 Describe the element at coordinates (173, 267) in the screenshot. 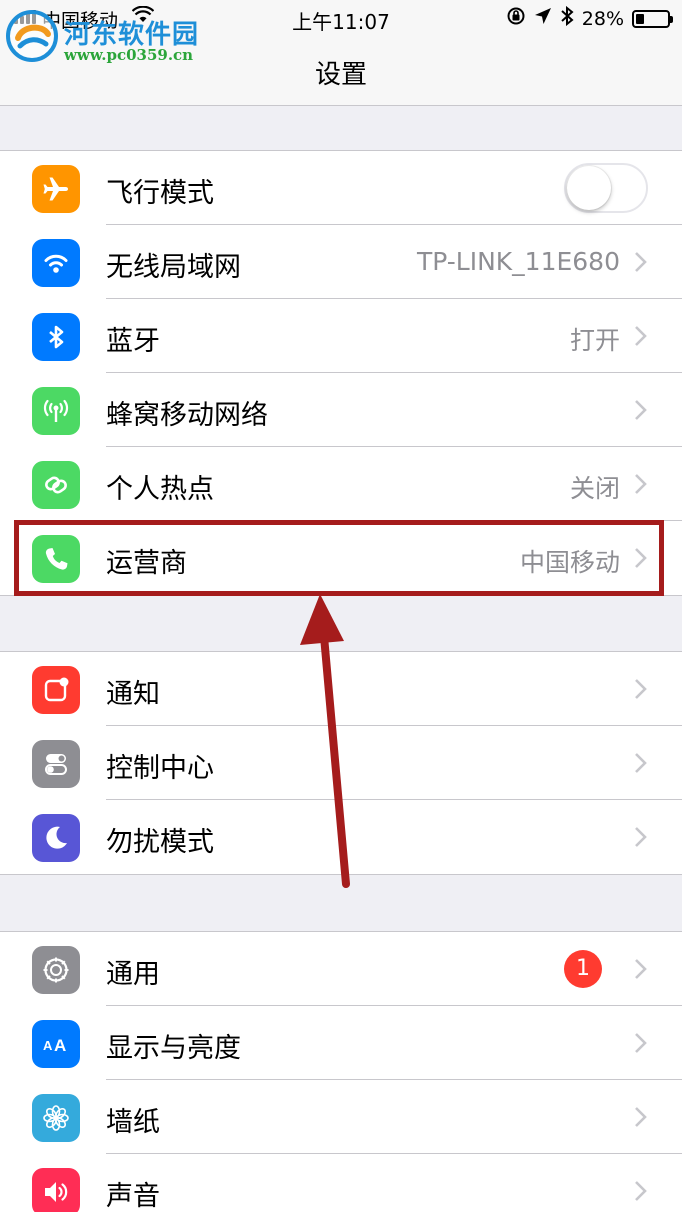

I see `row-label: 无线局域网` at that location.